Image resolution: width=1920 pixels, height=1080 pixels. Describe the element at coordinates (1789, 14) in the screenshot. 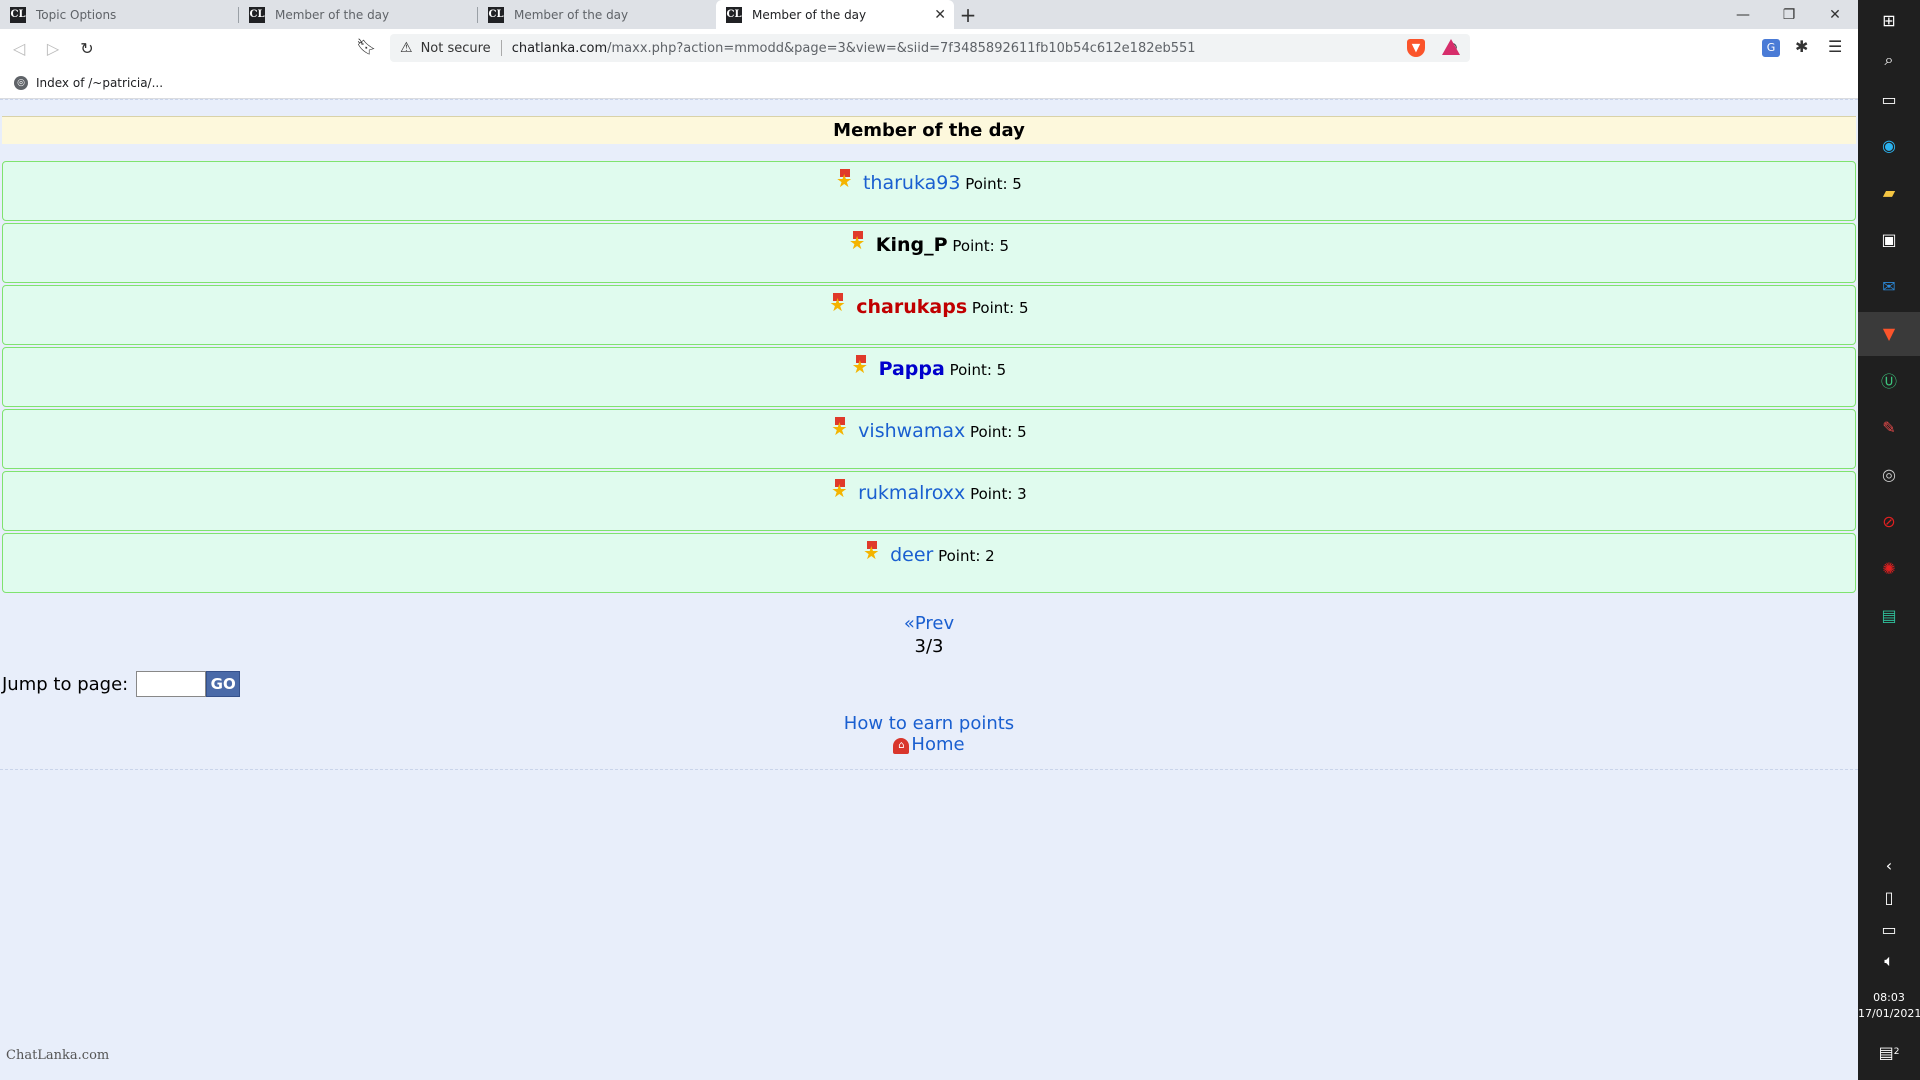

I see `restore-icon: ❐` at that location.